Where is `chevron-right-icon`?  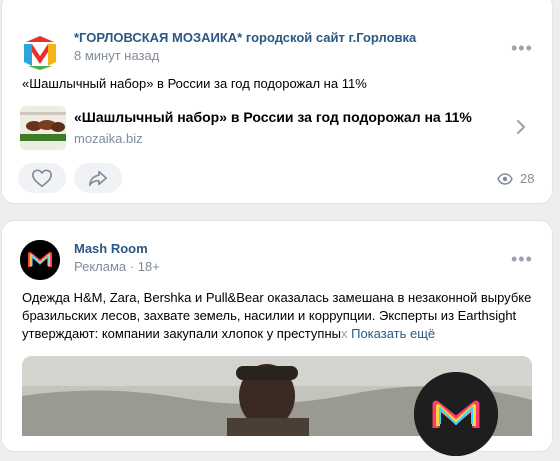
chevron-right-icon is located at coordinates (521, 127).